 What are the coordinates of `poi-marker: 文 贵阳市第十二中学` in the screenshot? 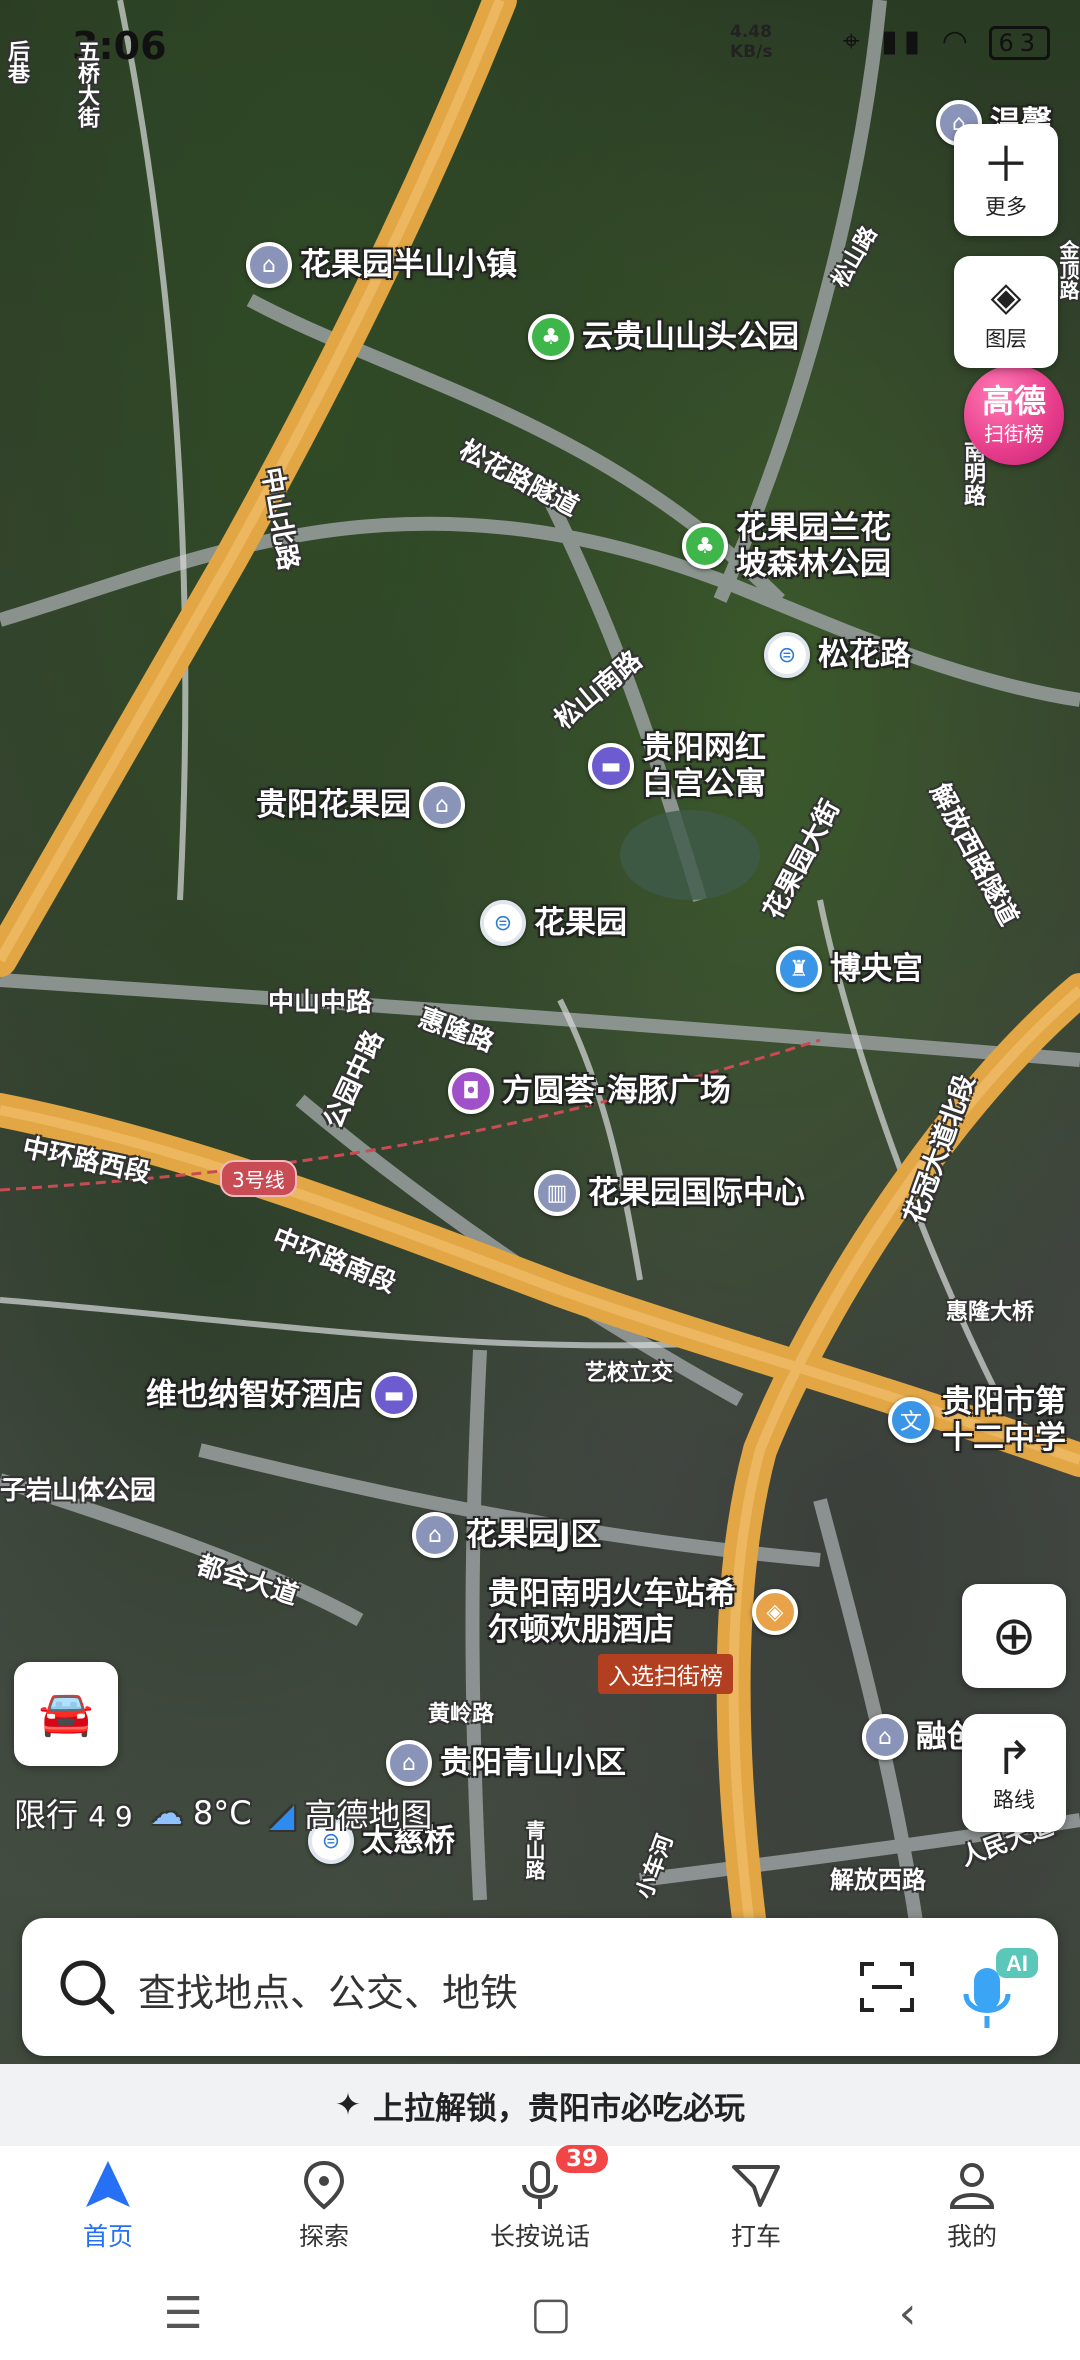 It's located at (984, 1420).